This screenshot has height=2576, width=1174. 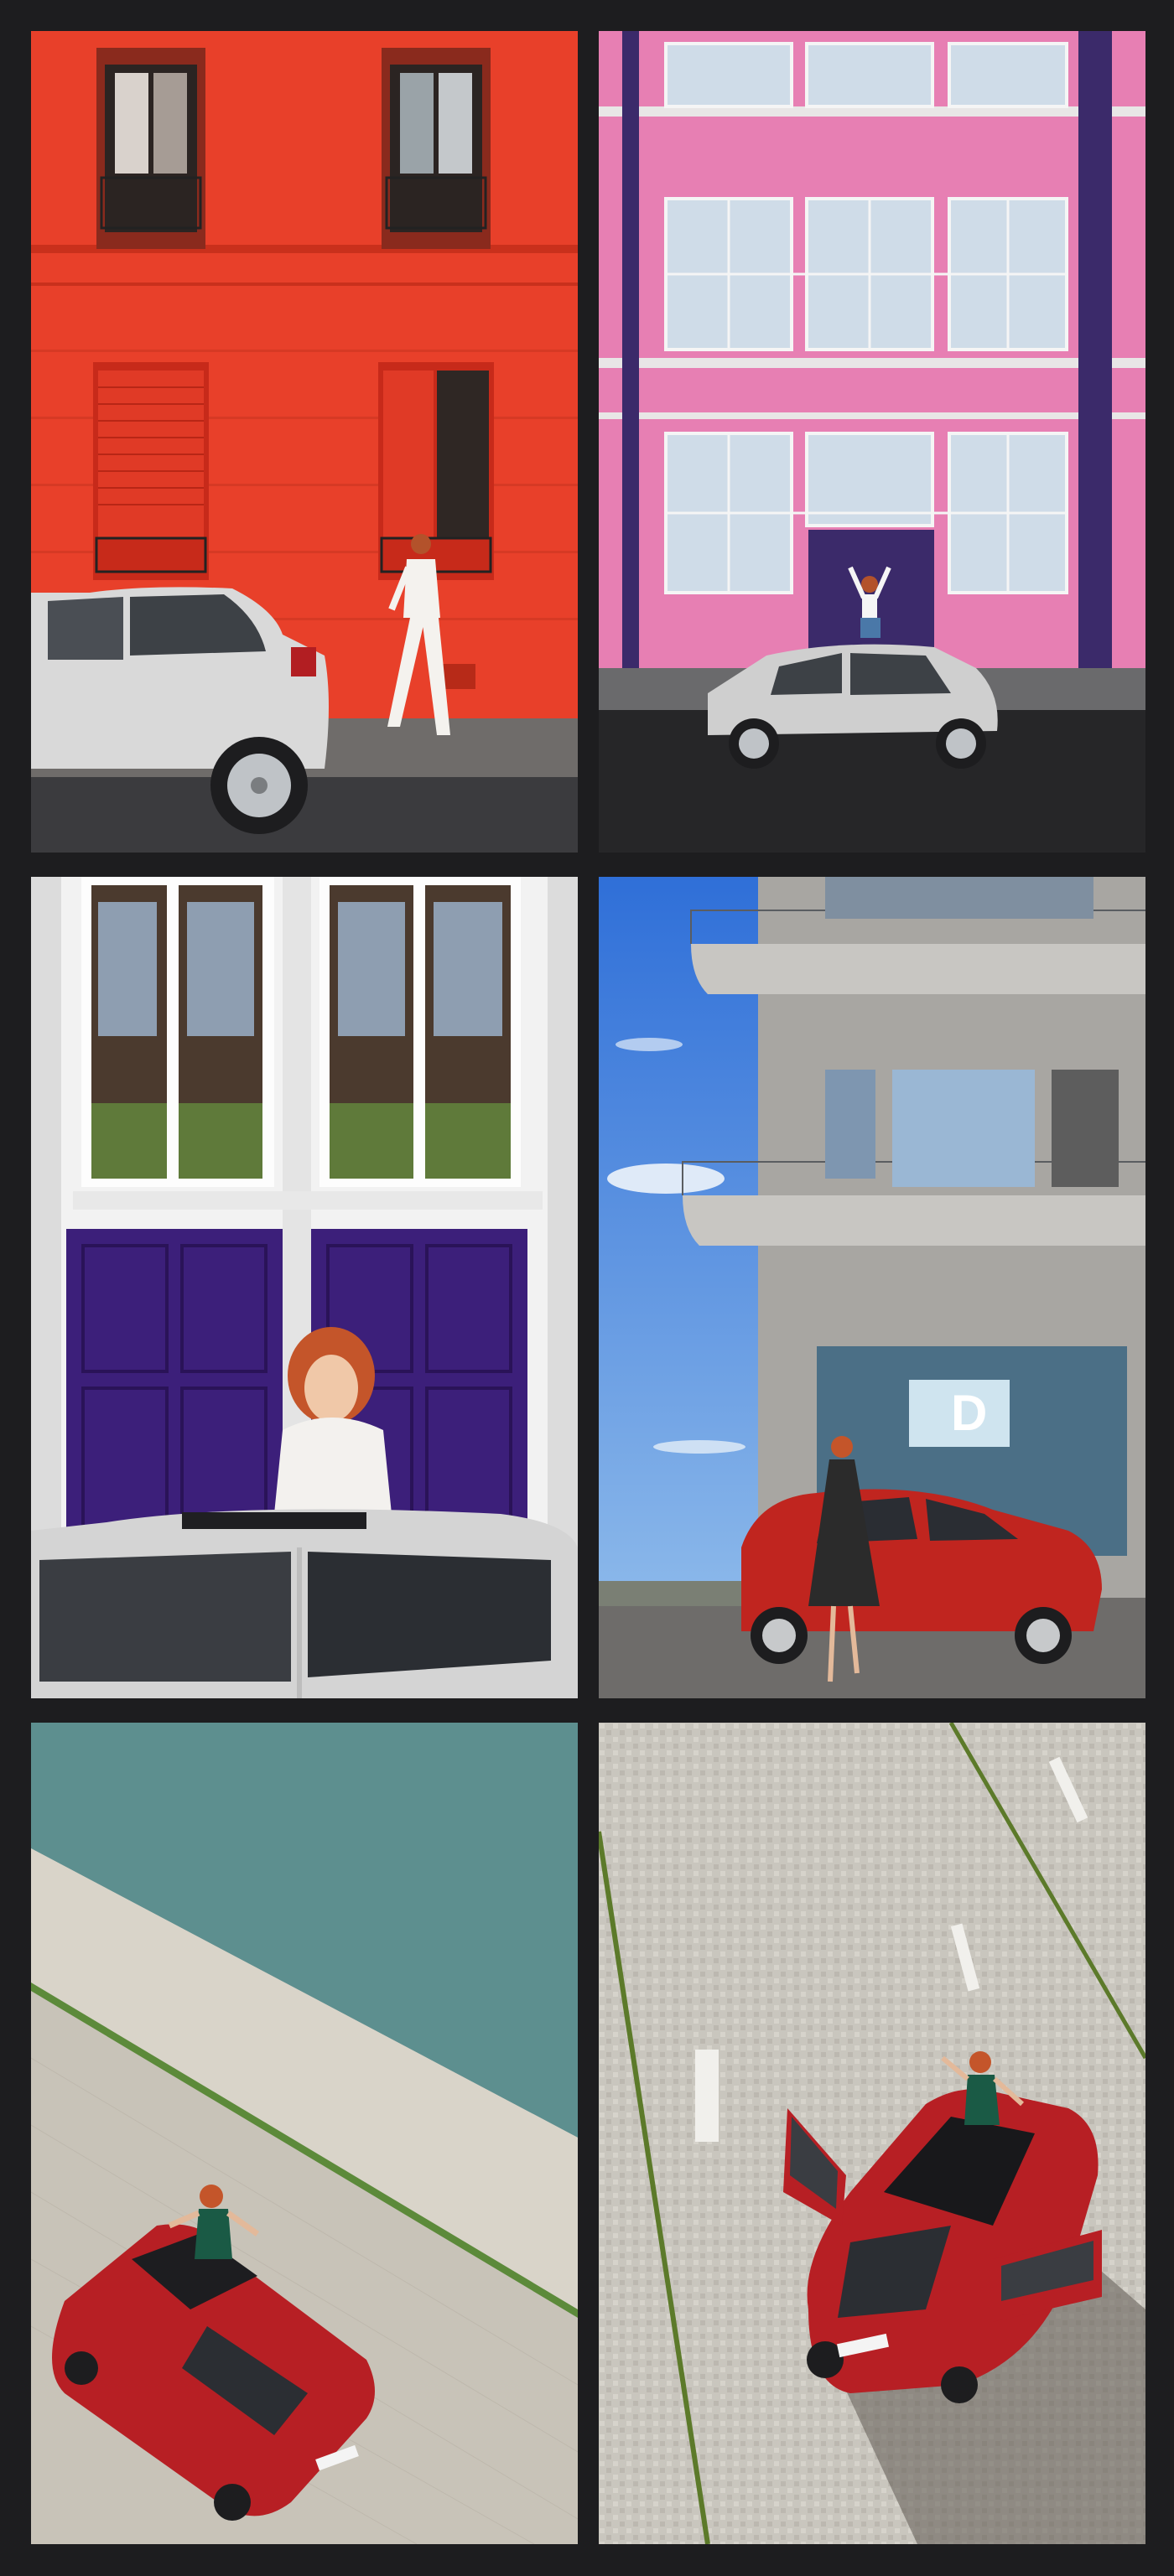 I want to click on svg-text: D, so click(x=969, y=1413).